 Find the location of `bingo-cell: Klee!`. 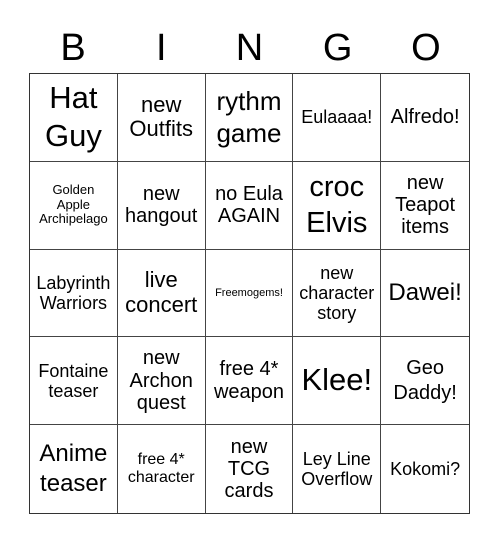

bingo-cell: Klee! is located at coordinates (337, 381).